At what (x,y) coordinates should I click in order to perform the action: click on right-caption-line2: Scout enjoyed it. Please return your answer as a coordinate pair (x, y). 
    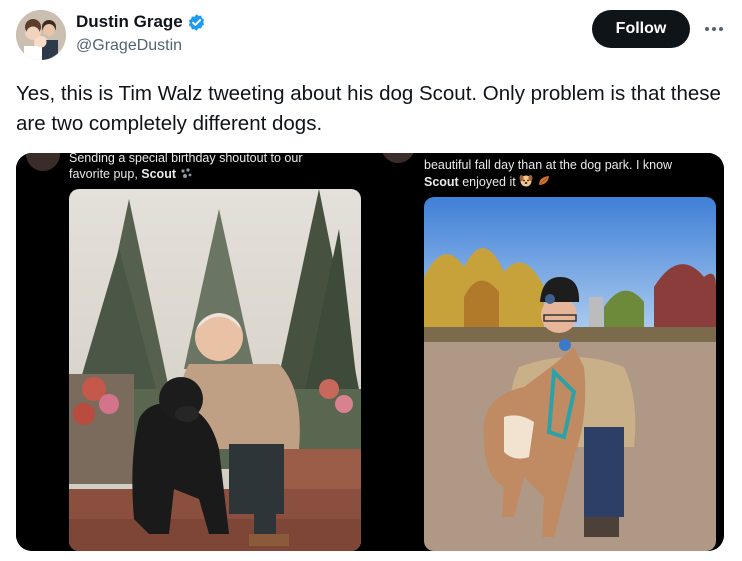
    Looking at the image, I should click on (487, 182).